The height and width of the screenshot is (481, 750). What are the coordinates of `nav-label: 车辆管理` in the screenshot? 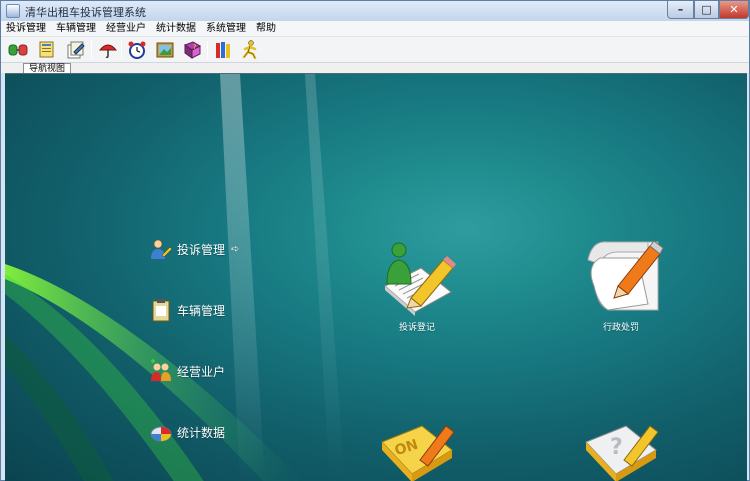 It's located at (201, 310).